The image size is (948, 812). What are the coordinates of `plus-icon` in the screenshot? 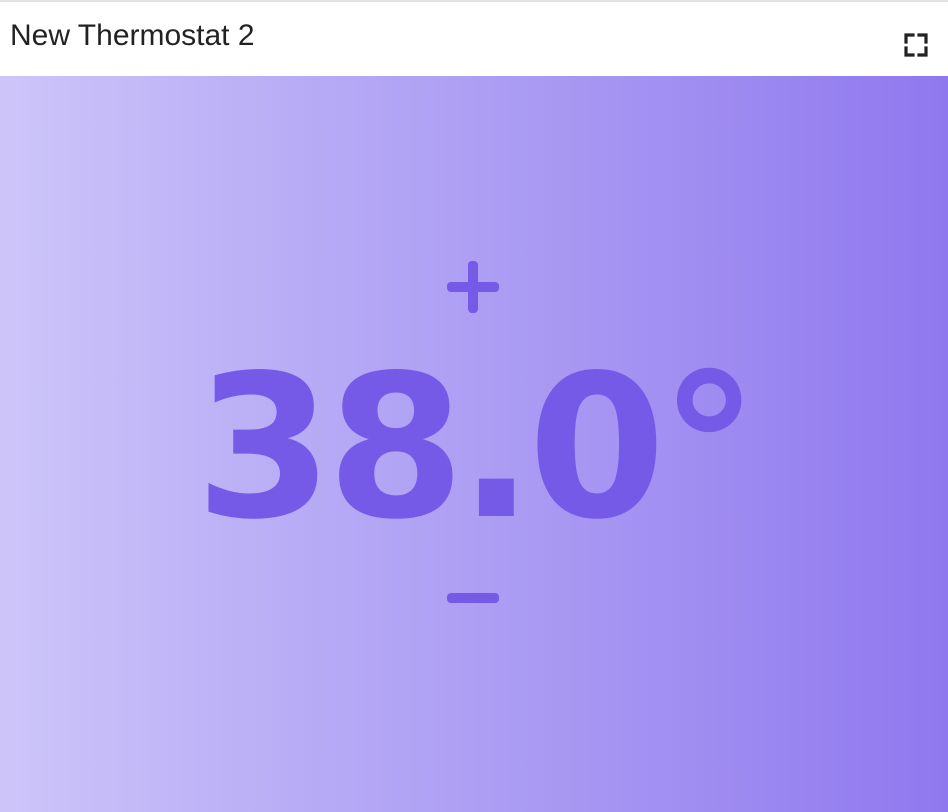 It's located at (473, 287).